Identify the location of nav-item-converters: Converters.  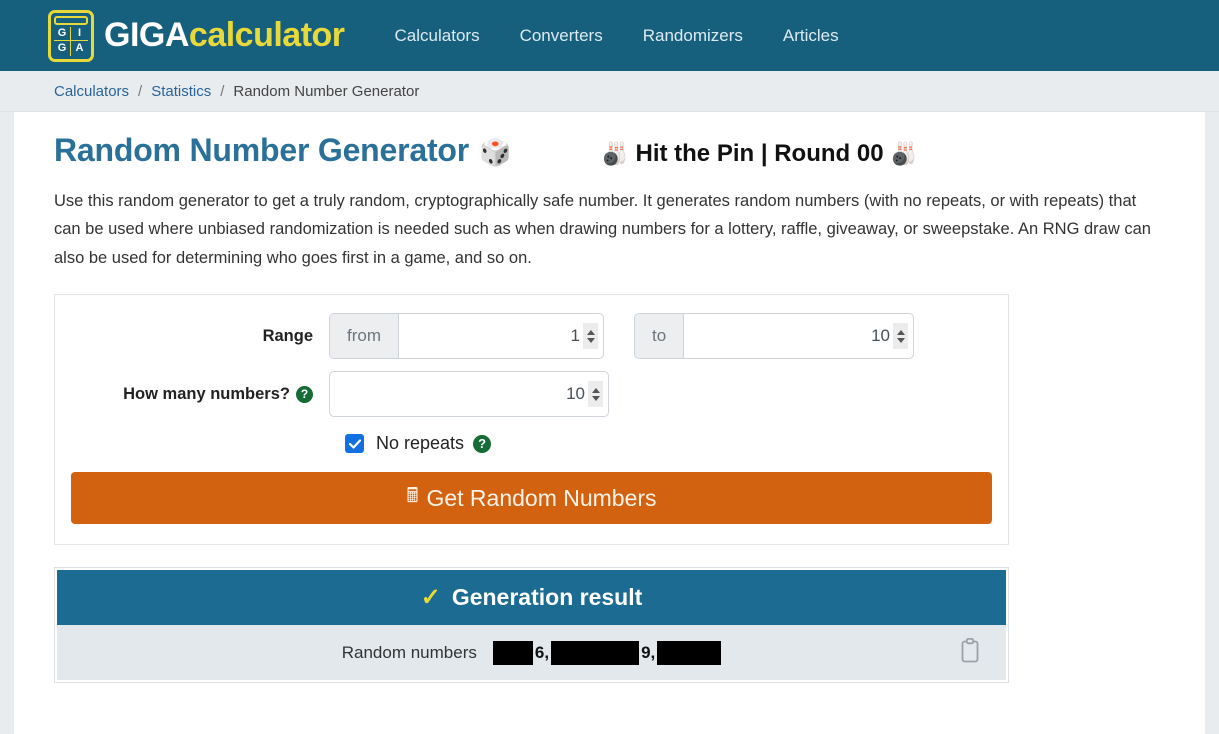
(561, 36).